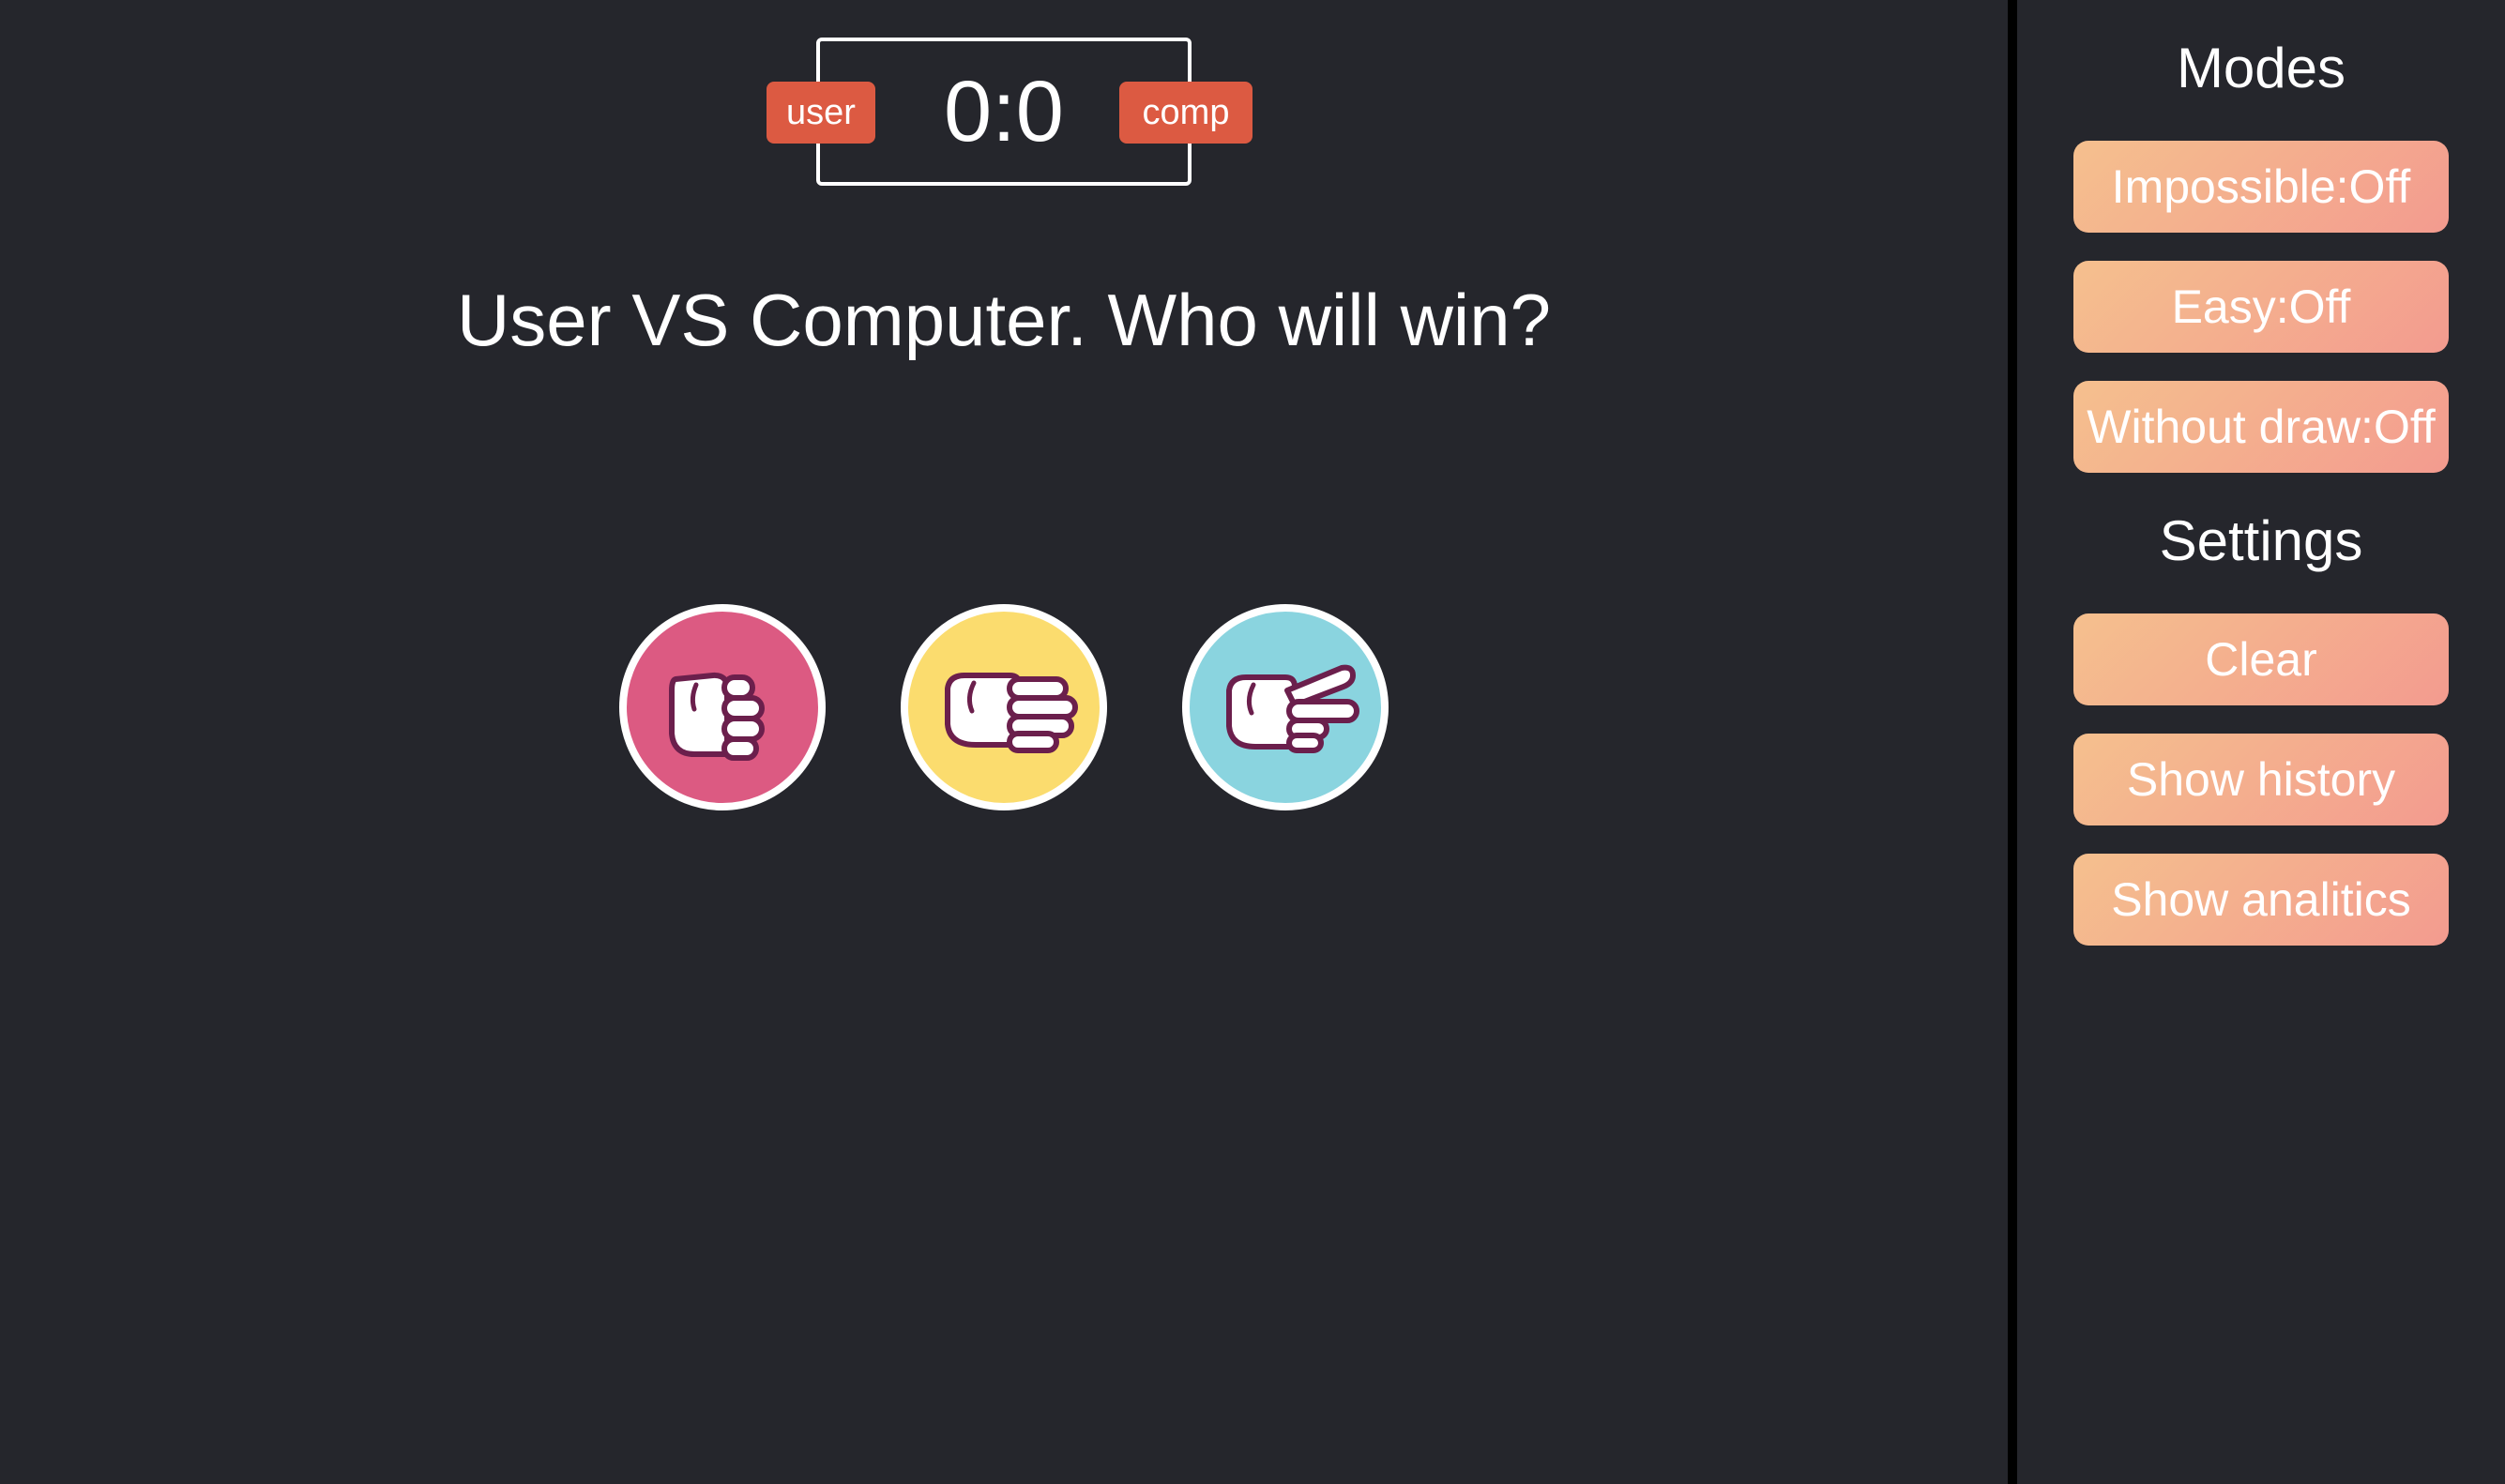 Image resolution: width=2505 pixels, height=1484 pixels. Describe the element at coordinates (2261, 307) in the screenshot. I see `easy-mode-button: Easy:Off` at that location.